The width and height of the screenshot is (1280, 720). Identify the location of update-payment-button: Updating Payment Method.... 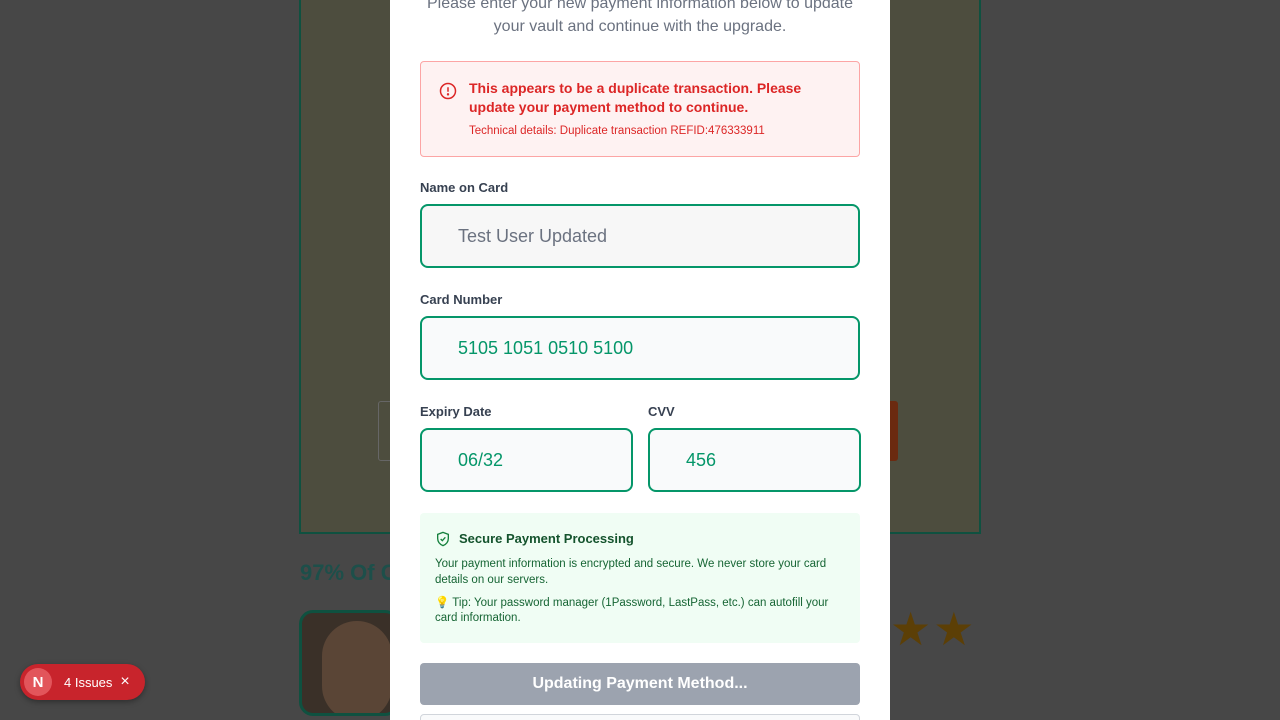
(640, 684).